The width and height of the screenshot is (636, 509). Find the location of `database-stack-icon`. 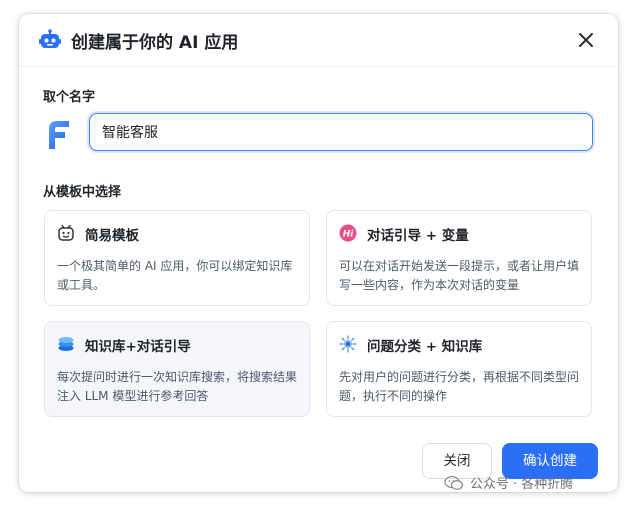

database-stack-icon is located at coordinates (66, 344).